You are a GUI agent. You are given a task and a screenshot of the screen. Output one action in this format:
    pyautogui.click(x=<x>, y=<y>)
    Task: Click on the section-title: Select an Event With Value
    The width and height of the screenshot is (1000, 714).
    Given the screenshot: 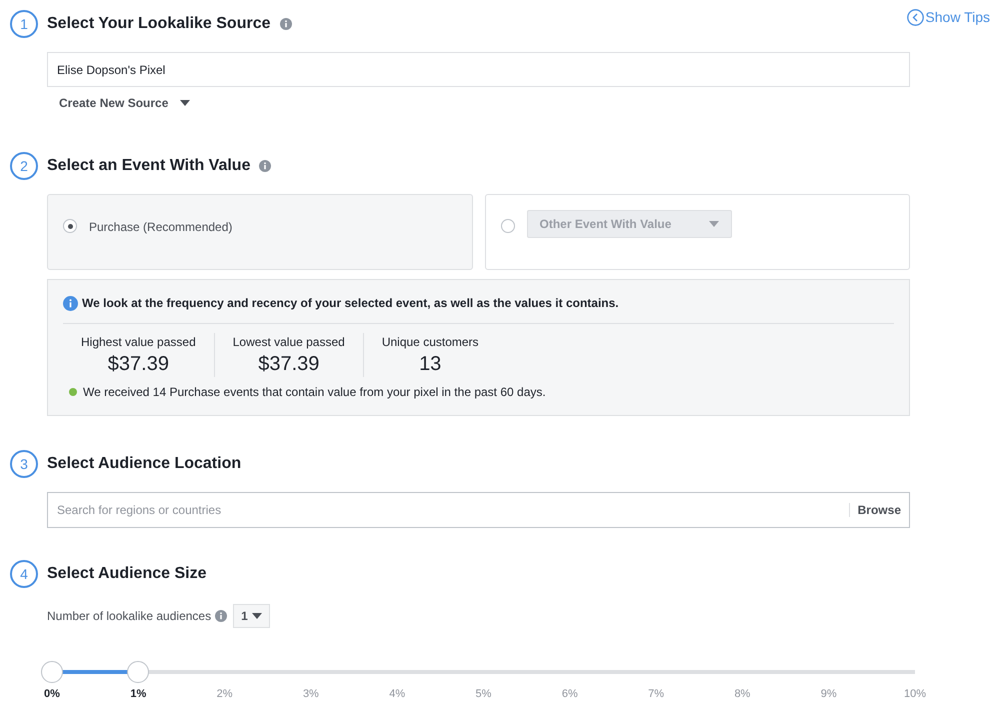 What is the action you would take?
    pyautogui.click(x=148, y=166)
    